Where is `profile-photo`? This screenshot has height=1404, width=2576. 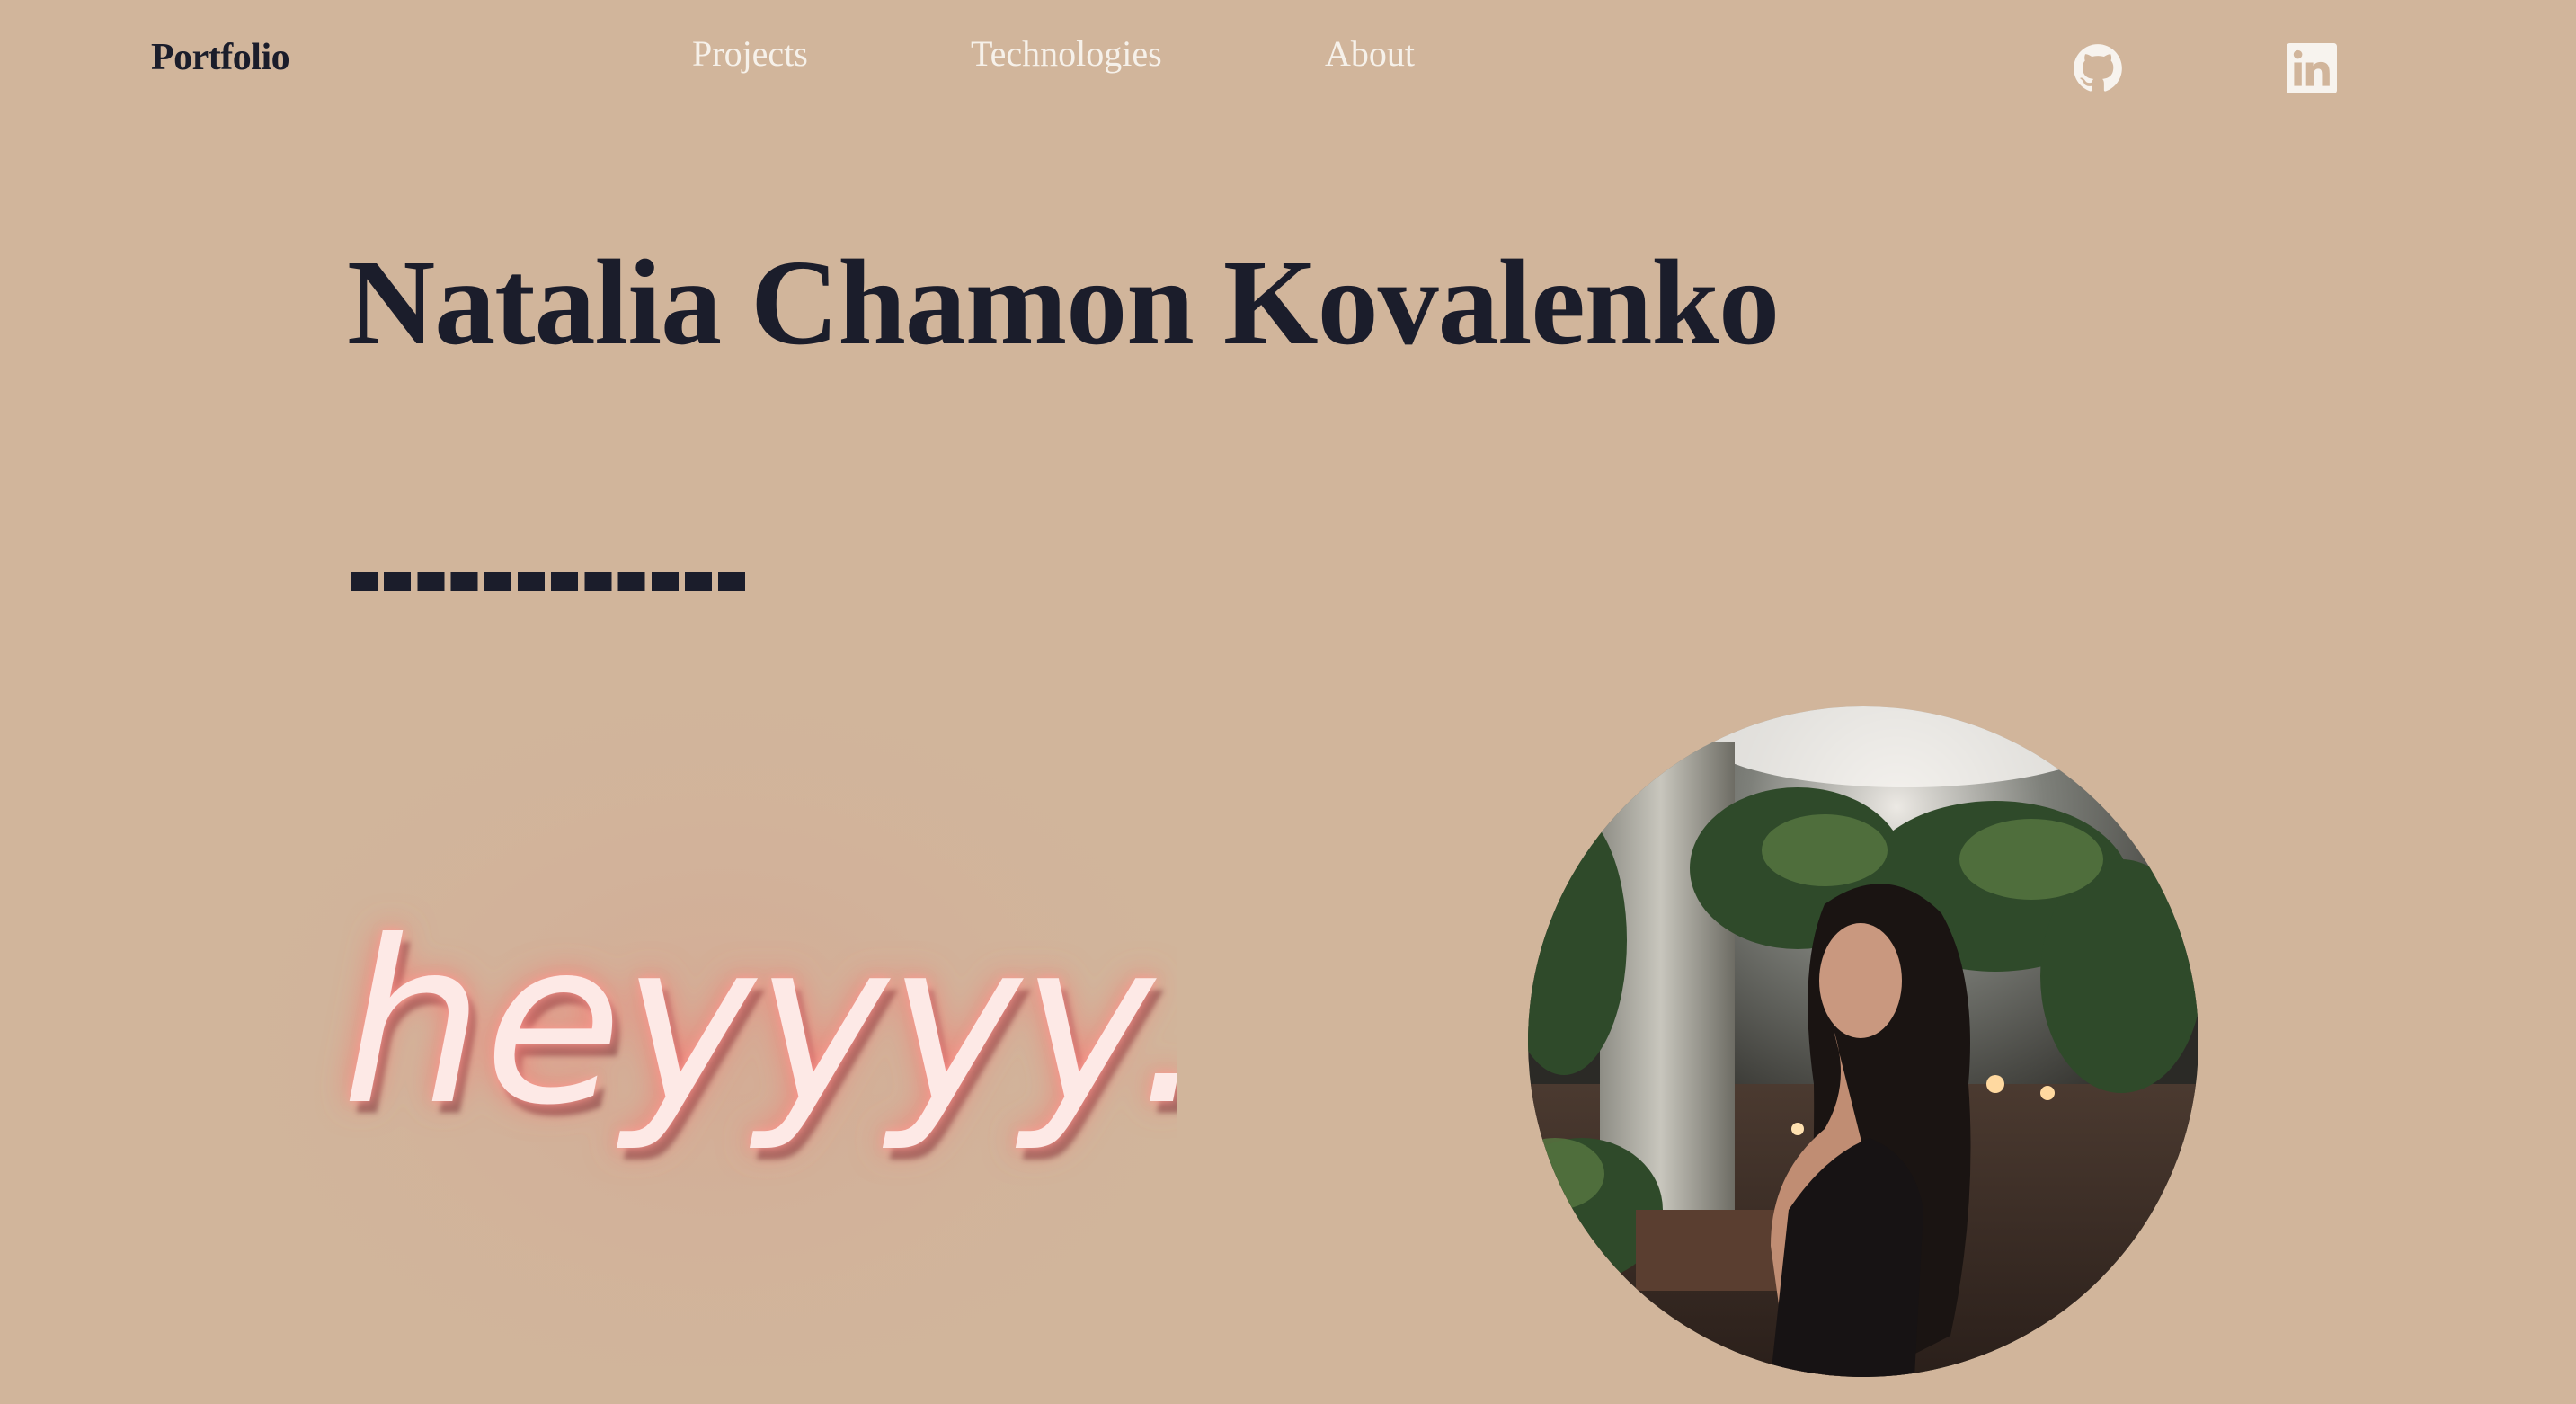
profile-photo is located at coordinates (1863, 1041).